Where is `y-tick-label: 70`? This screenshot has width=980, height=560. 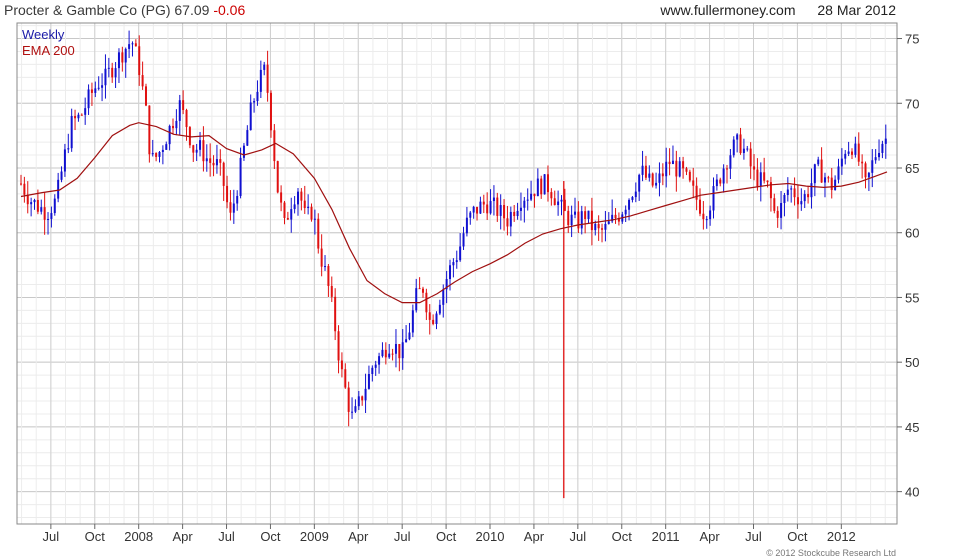
y-tick-label: 70 is located at coordinates (912, 103).